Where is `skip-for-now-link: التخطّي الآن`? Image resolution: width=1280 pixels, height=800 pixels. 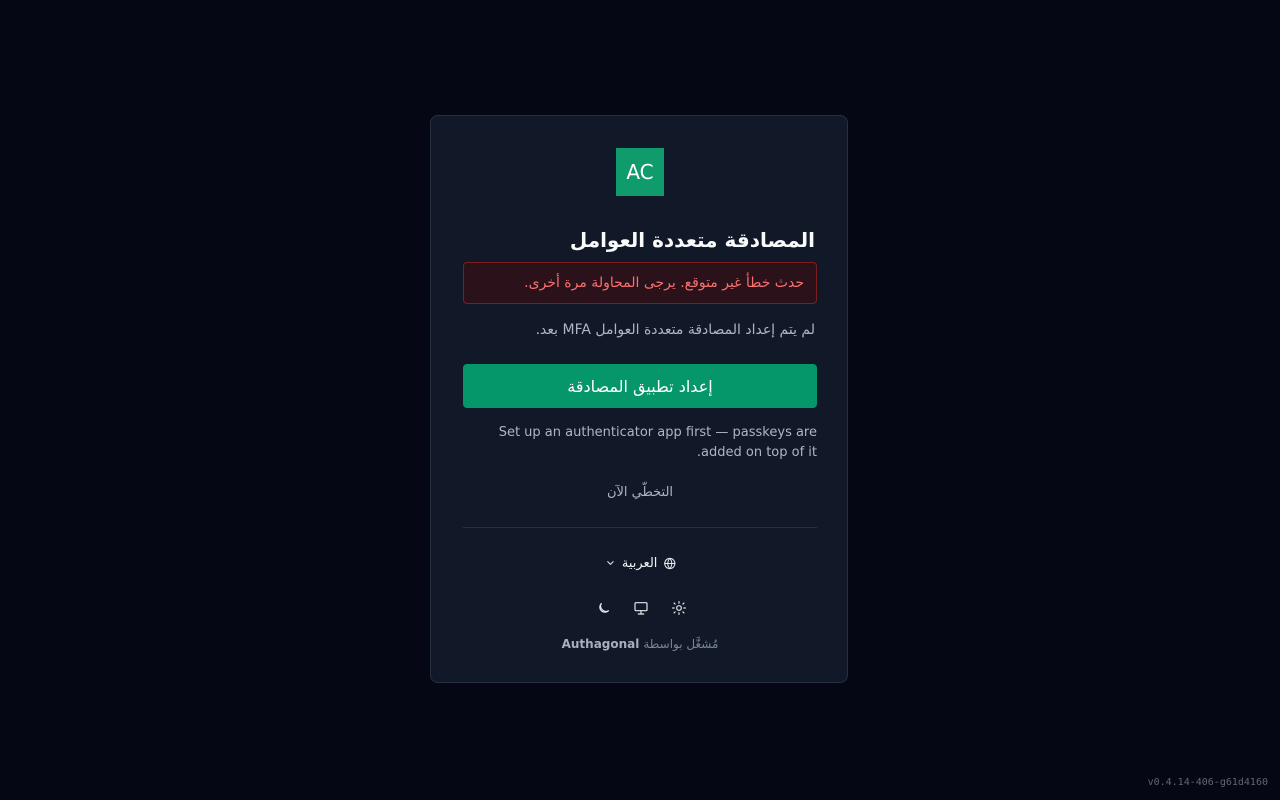 skip-for-now-link: التخطّي الآن is located at coordinates (640, 493).